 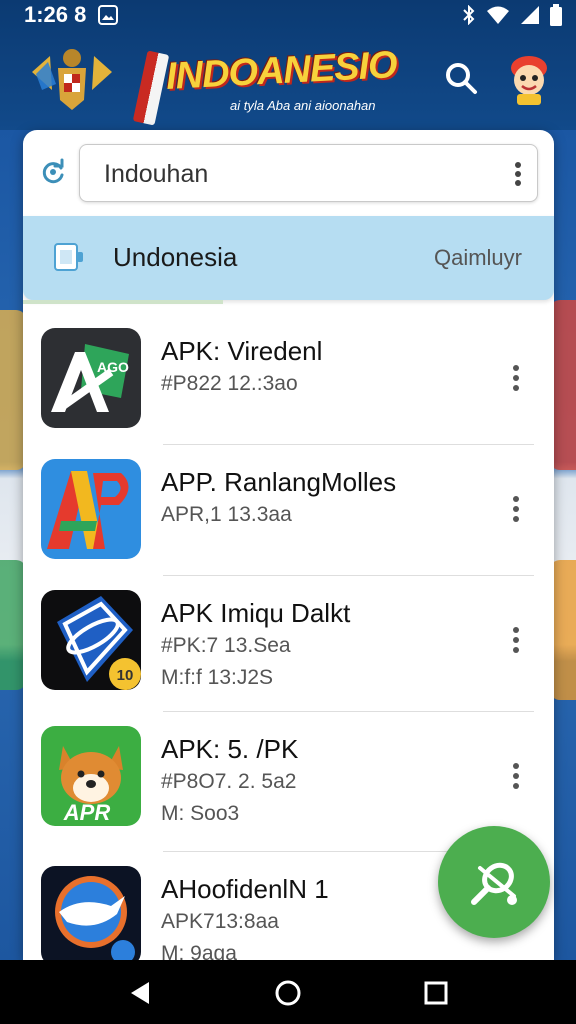 I want to click on app-title: APK Imiqu Dalkt, so click(x=256, y=613).